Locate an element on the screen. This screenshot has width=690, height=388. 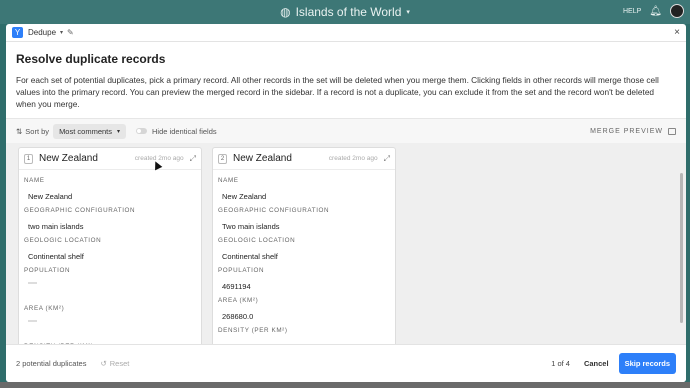
globe-icon: ◍ is located at coordinates (285, 12).